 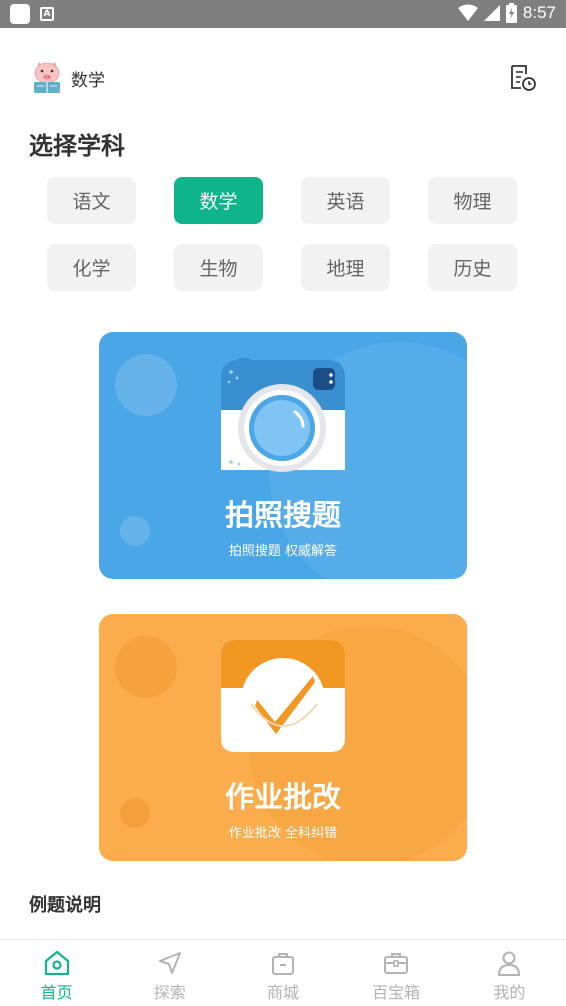 What do you see at coordinates (491, 13) in the screenshot?
I see `signal-icon` at bounding box center [491, 13].